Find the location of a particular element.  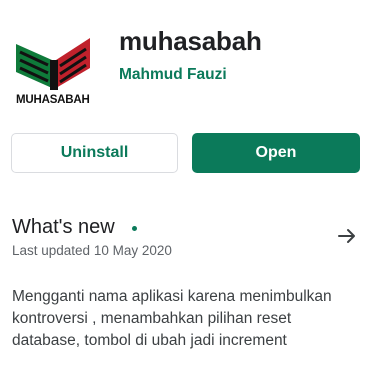

app-title: muhasabah is located at coordinates (190, 41).